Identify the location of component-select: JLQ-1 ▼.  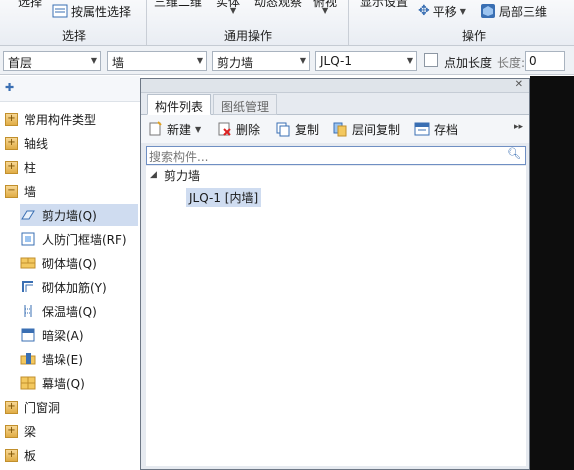
(366, 61).